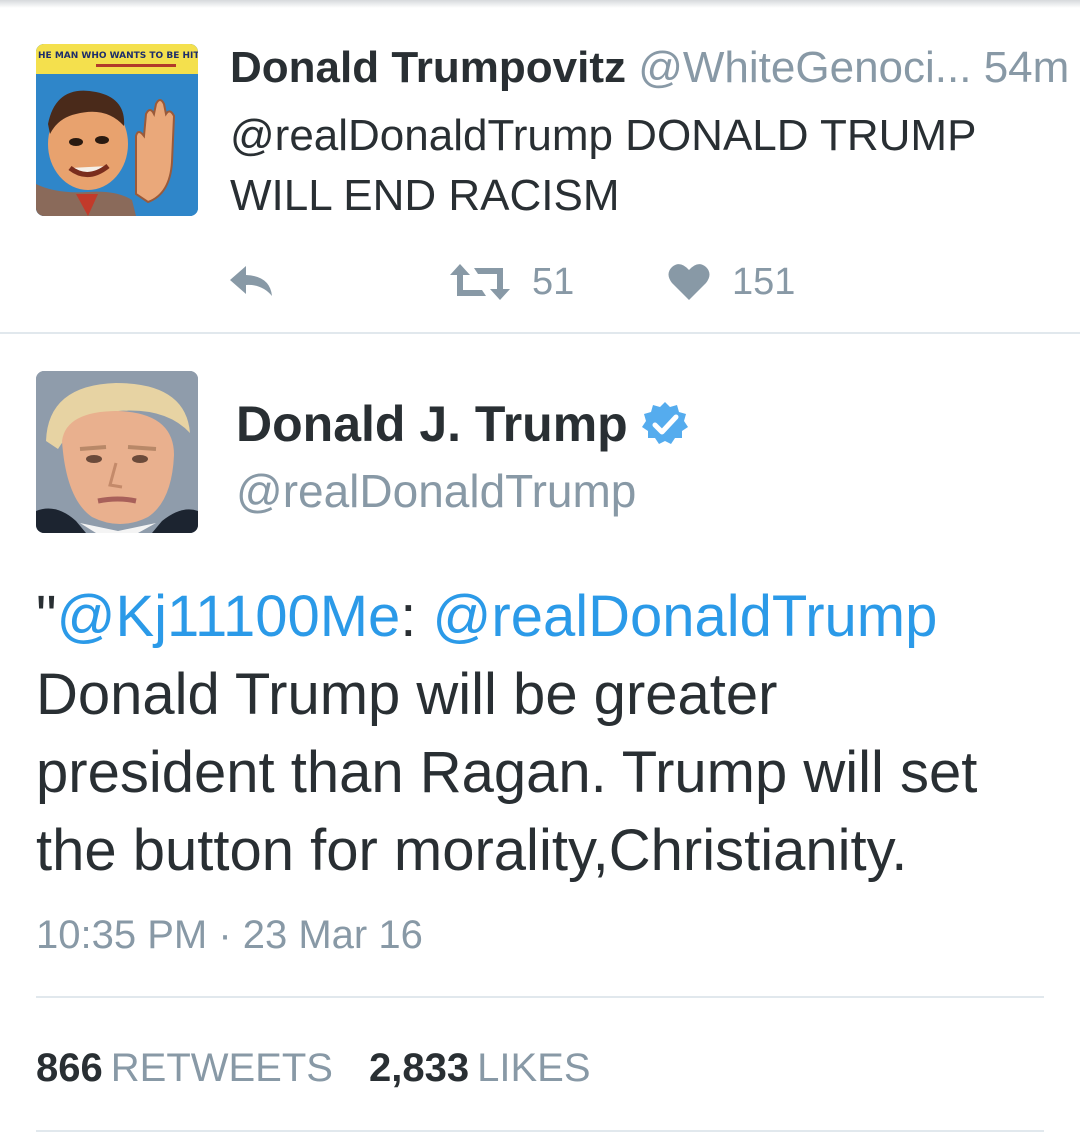 The image size is (1080, 1137). I want to click on user-handle: @realDonaldTrump, so click(436, 491).